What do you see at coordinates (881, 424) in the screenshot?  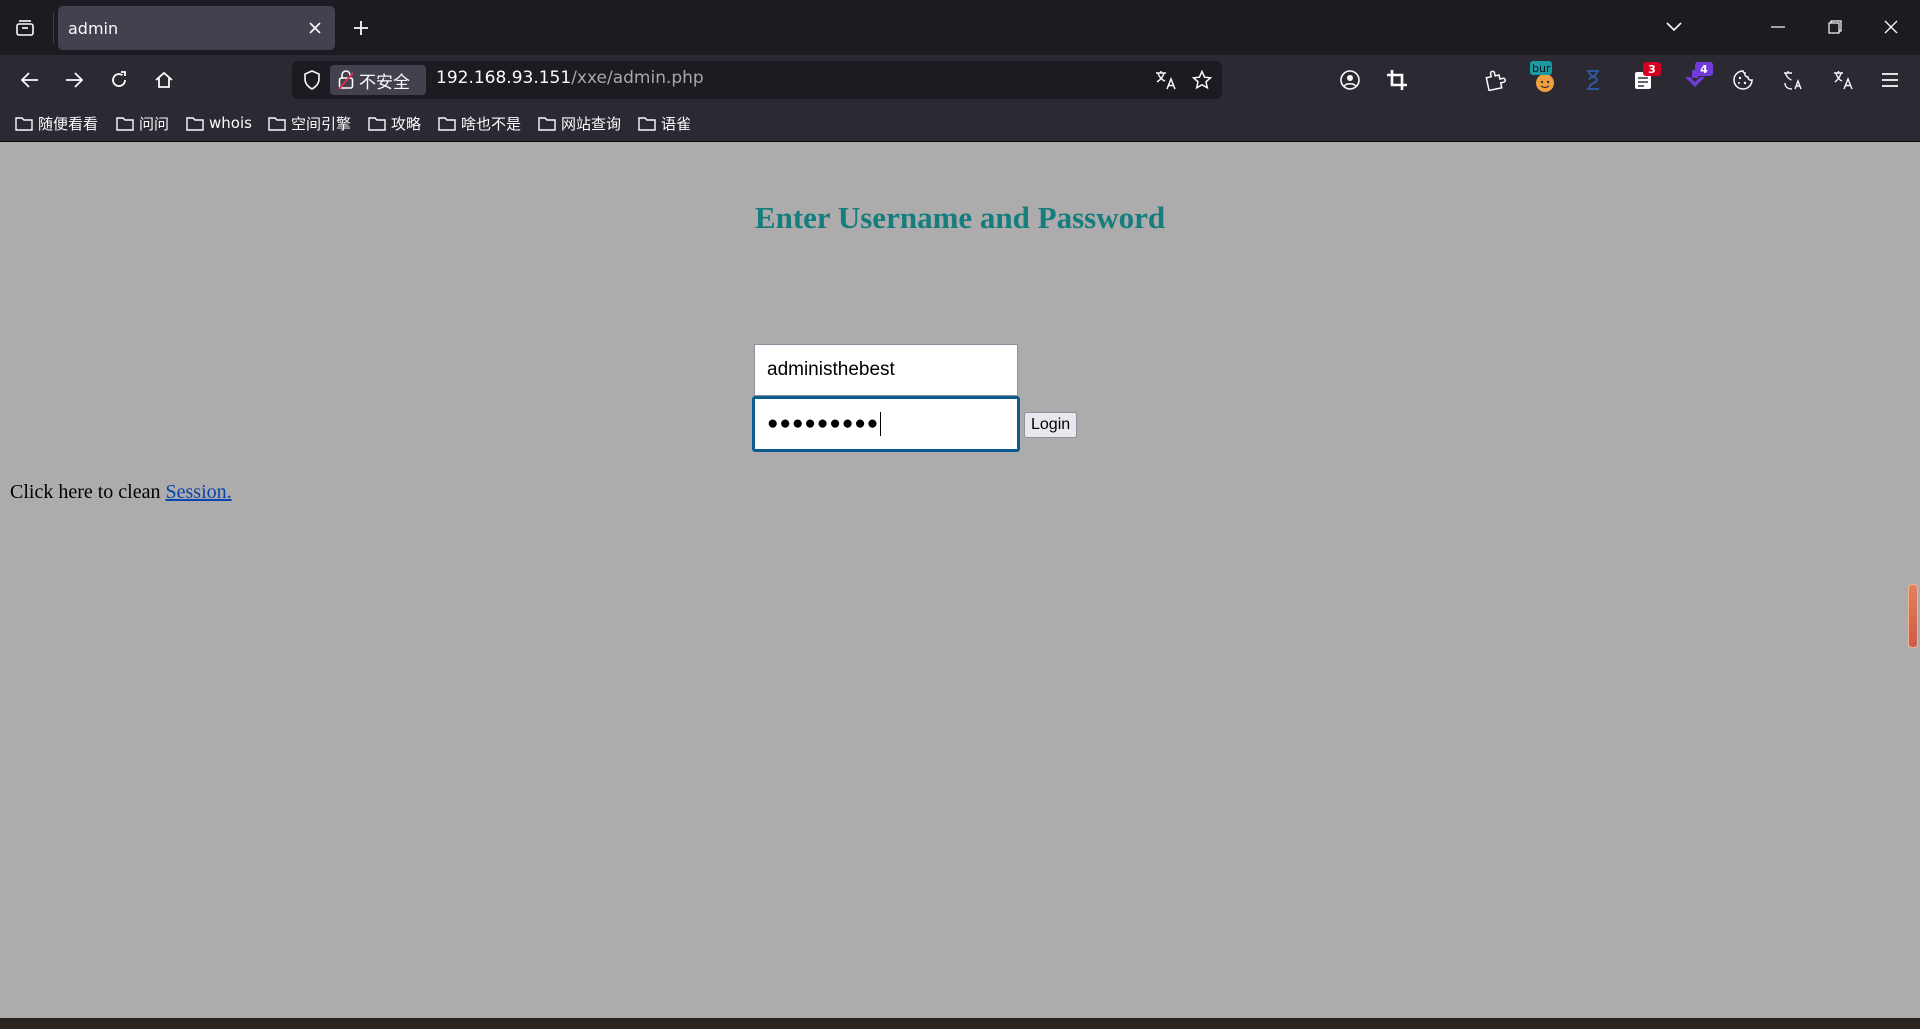 I see `text-caret` at bounding box center [881, 424].